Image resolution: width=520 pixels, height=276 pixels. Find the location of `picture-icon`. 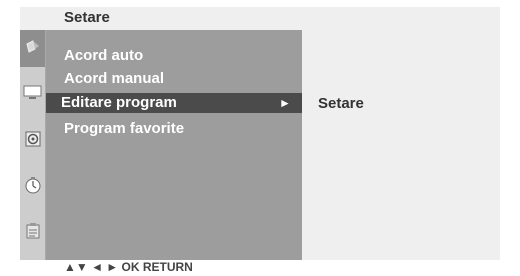

picture-icon is located at coordinates (32, 92).